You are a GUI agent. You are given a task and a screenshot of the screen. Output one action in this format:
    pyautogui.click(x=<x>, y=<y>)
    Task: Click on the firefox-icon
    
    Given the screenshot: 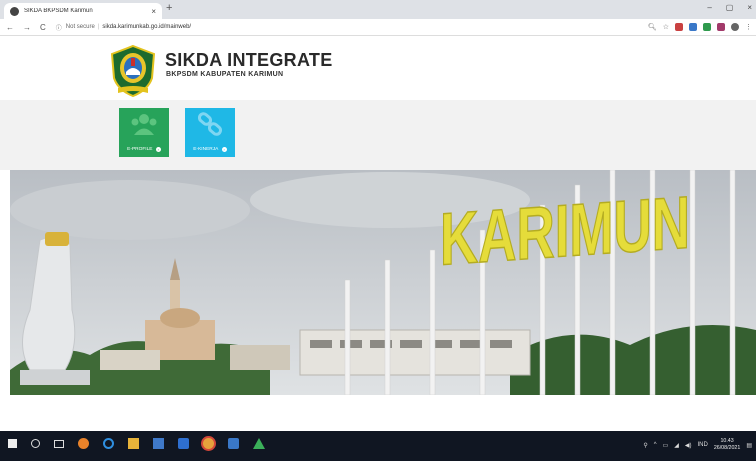 What is the action you would take?
    pyautogui.click(x=83, y=443)
    